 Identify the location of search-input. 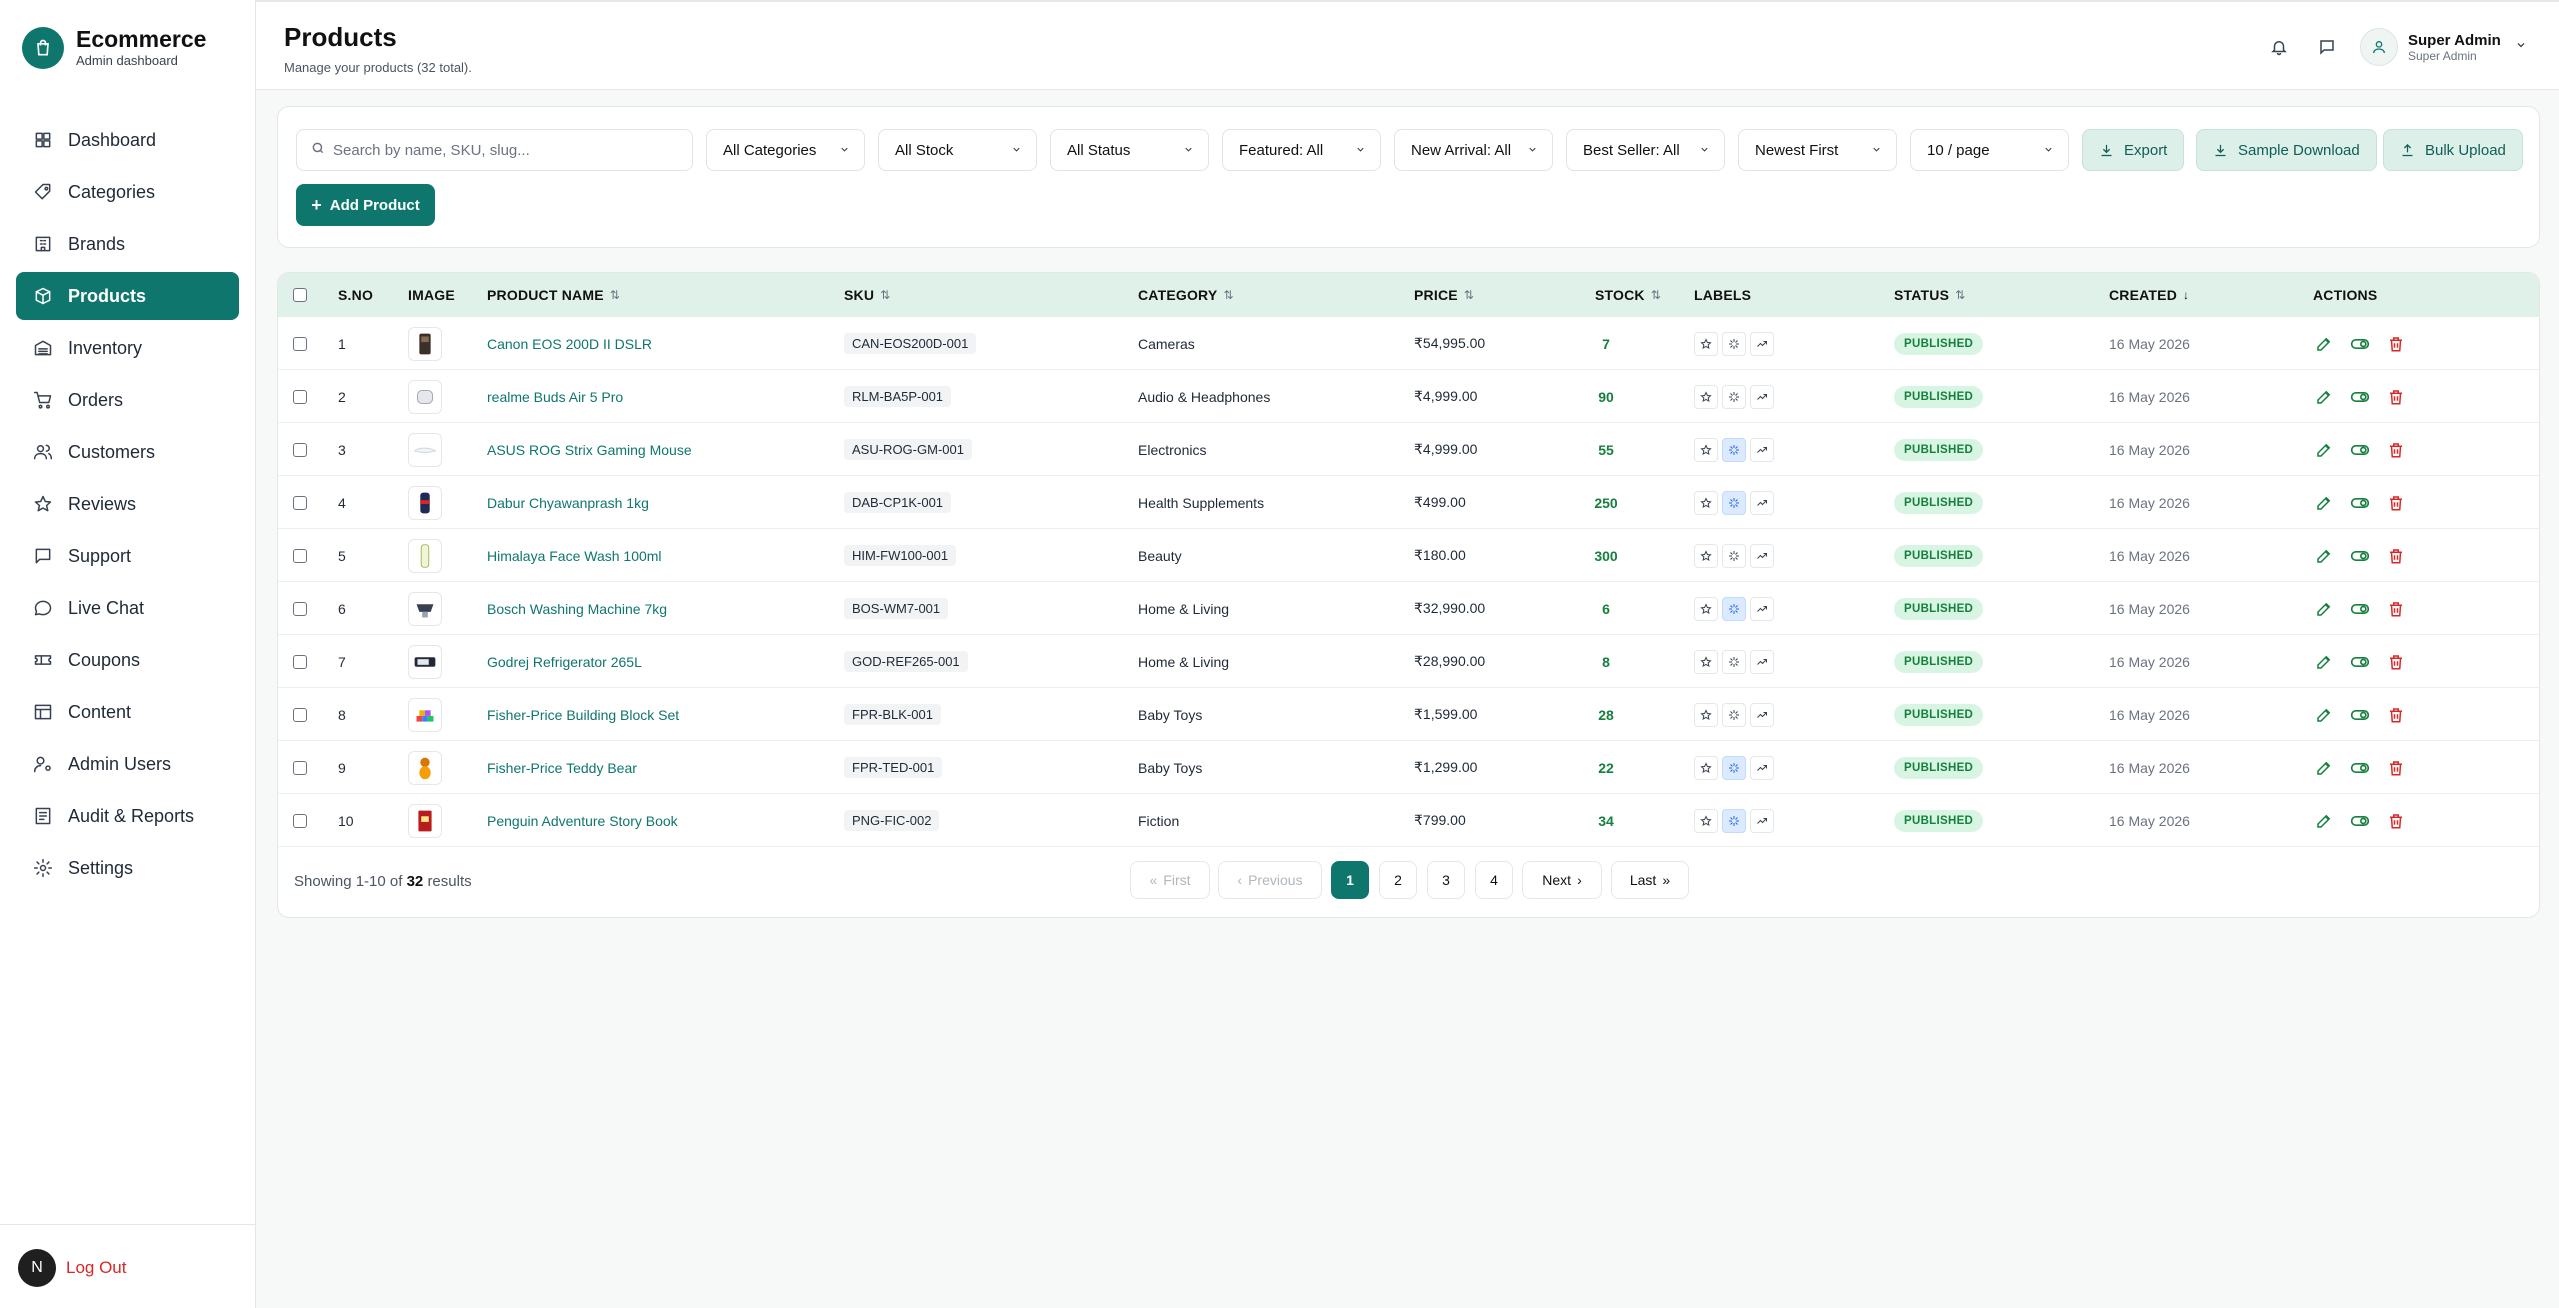
(503, 150).